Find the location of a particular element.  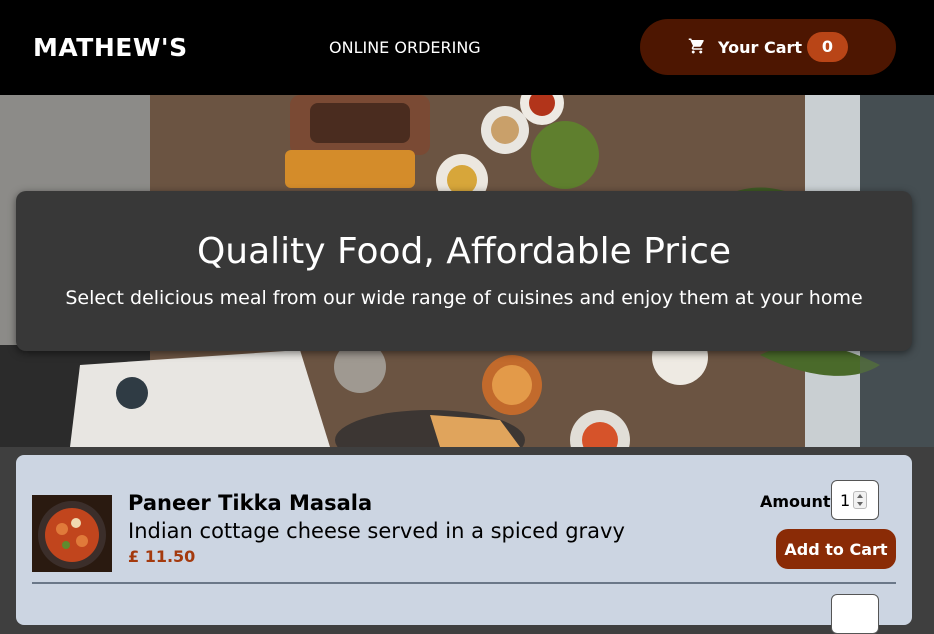

cart-label: Your Cart is located at coordinates (760, 47).